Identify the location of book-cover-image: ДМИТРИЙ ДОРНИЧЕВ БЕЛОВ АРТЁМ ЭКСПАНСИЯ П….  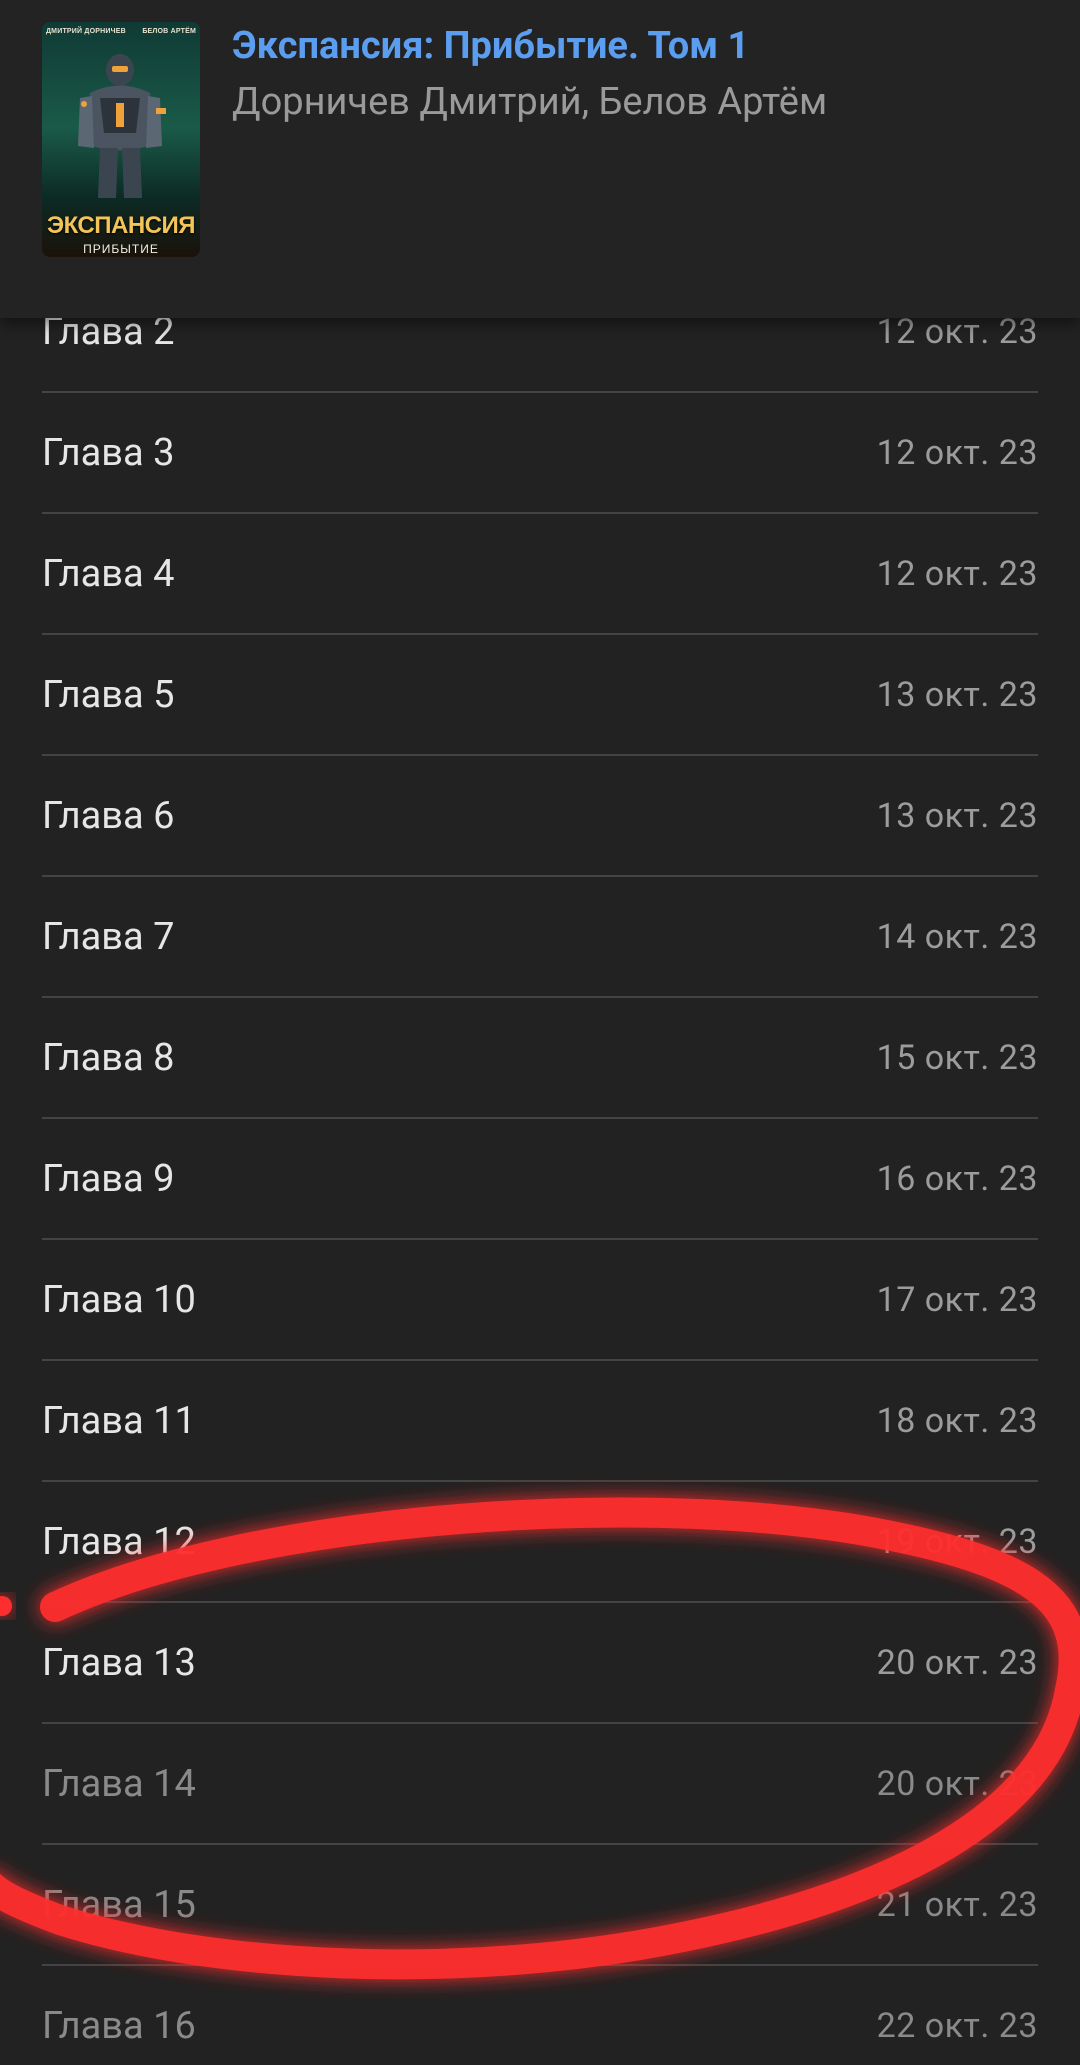
(121, 139).